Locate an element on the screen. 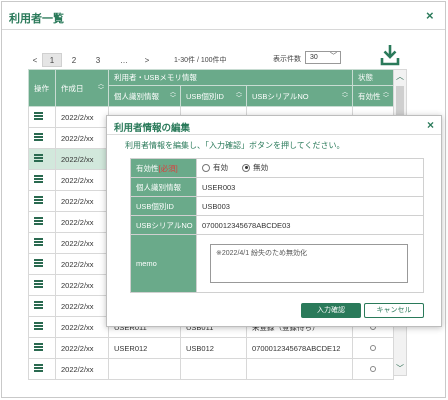 This screenshot has height=400, width=448. cancel-button: キャンセル is located at coordinates (394, 310).